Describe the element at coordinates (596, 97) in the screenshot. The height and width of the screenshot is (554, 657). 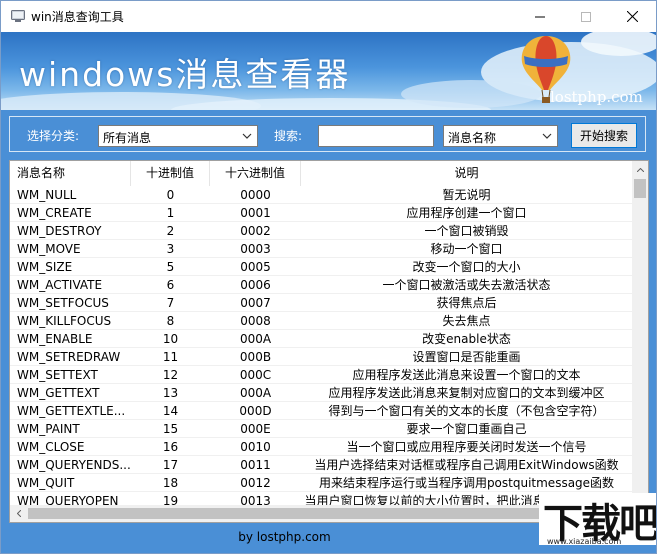
I see `banner-site: lostphp.com` at that location.